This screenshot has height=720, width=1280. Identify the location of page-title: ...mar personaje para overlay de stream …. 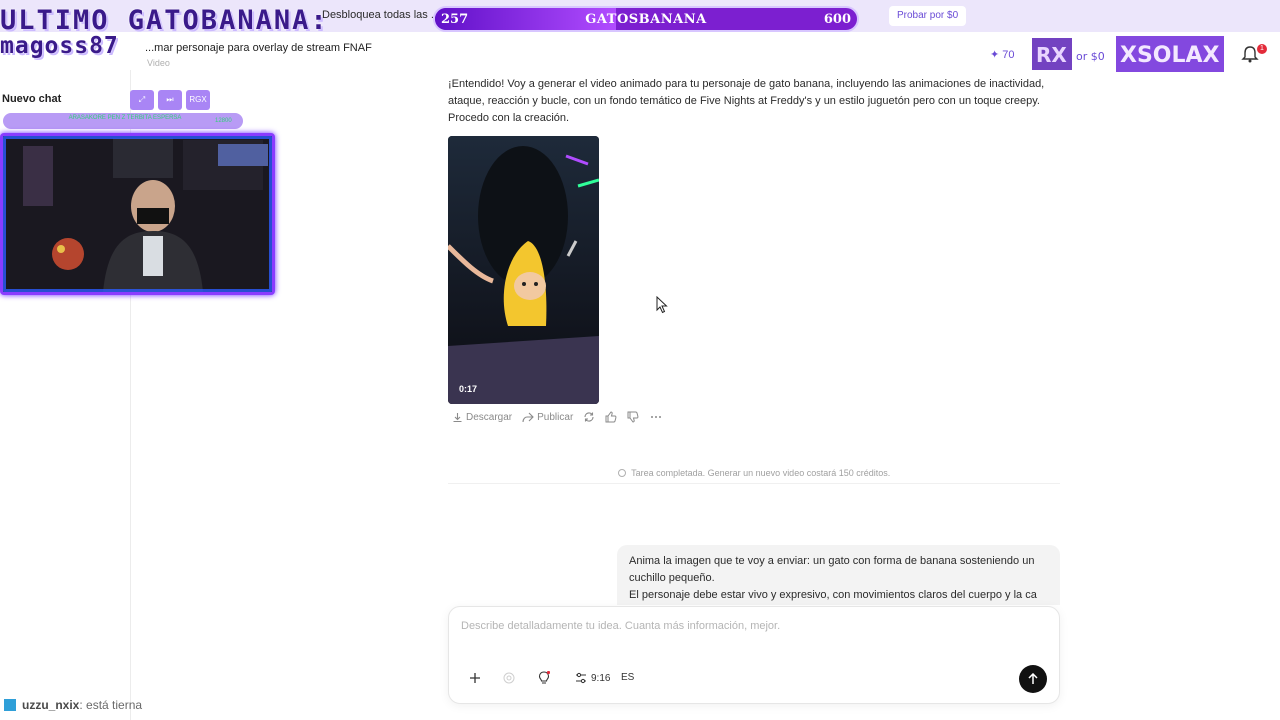
(258, 48).